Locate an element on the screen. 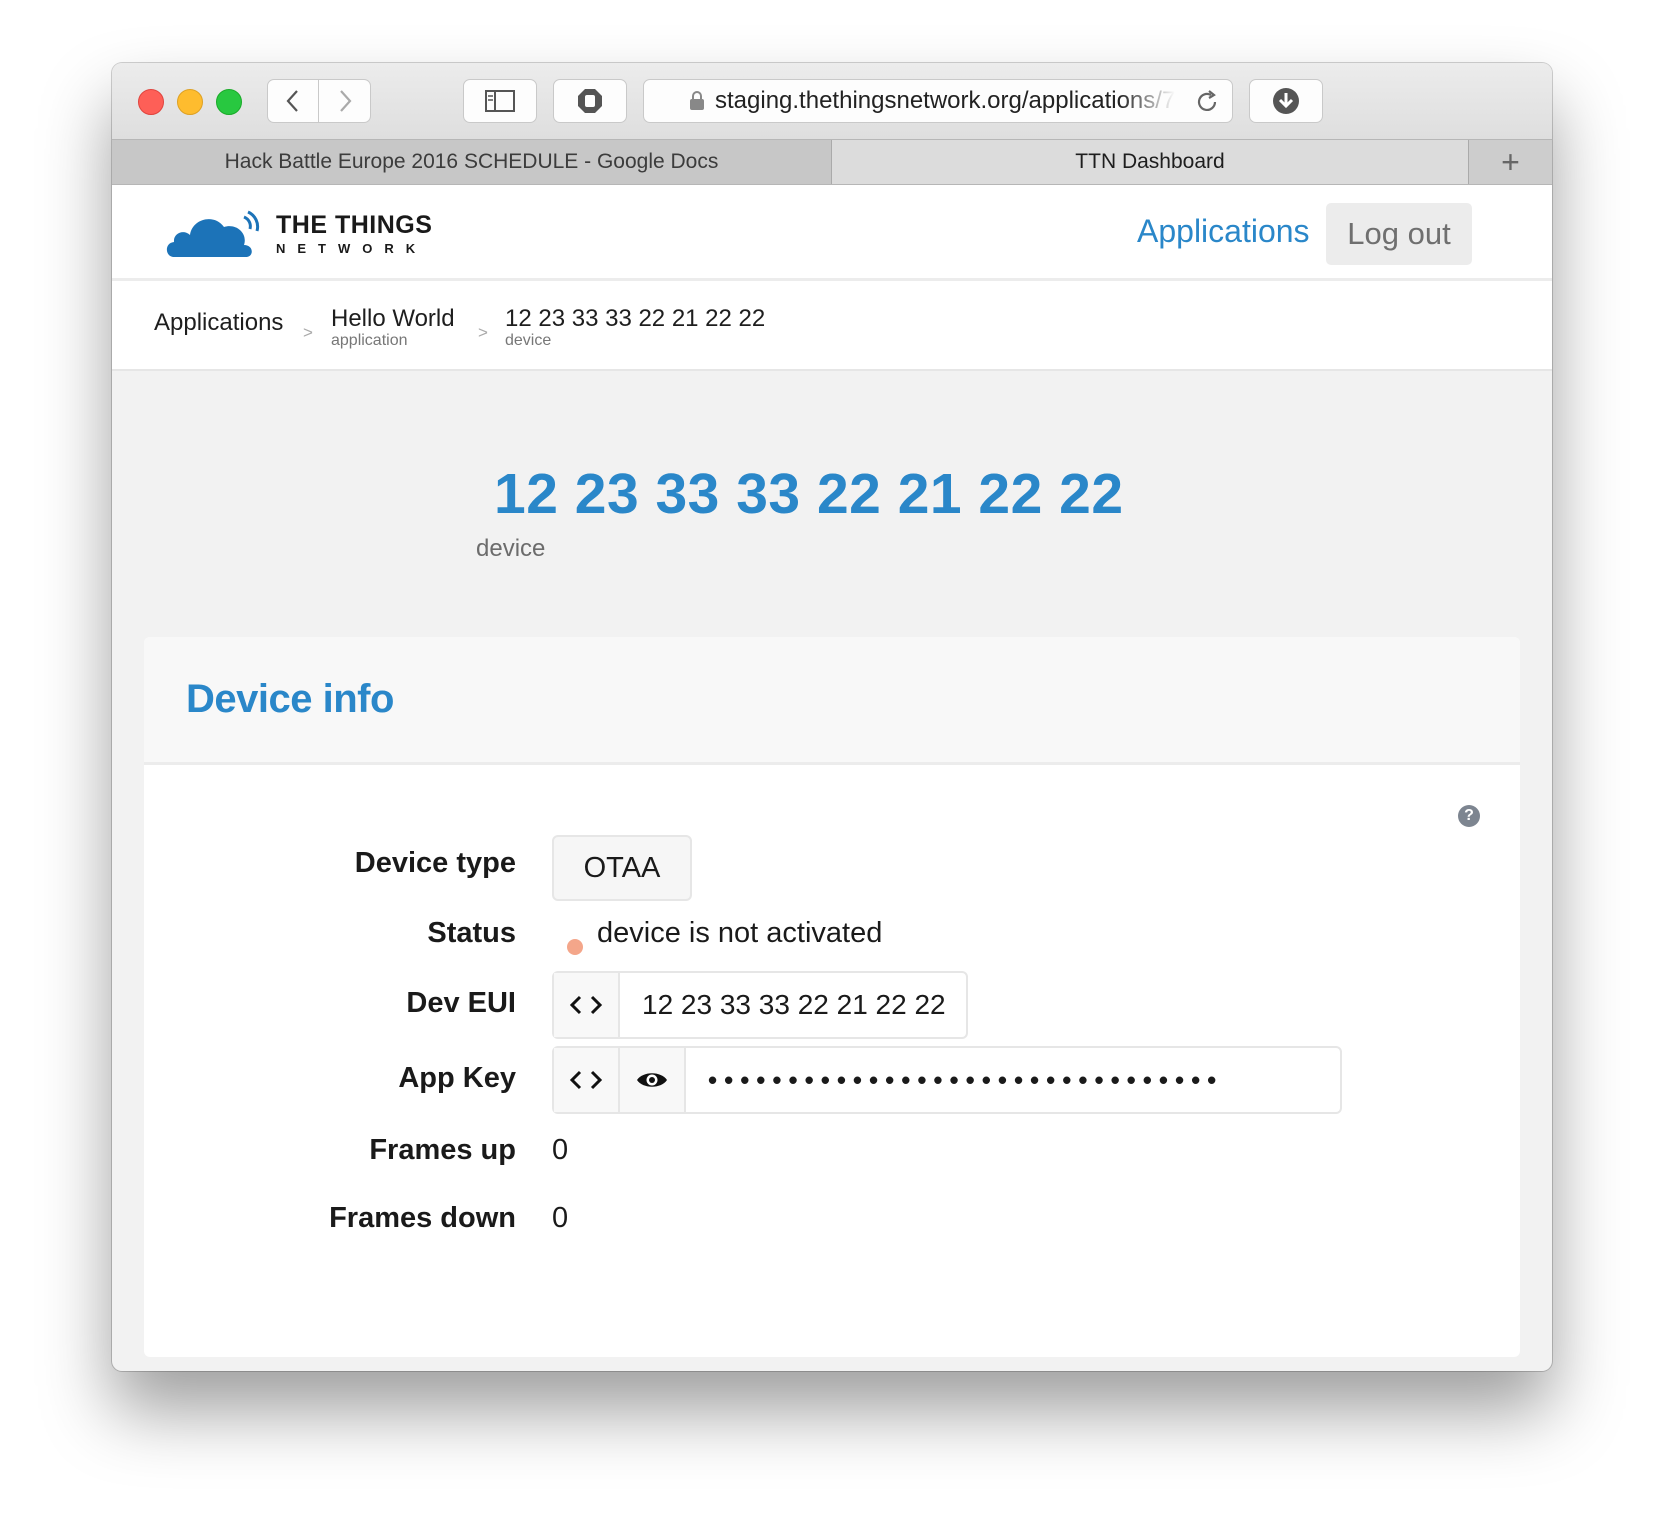  frames-down-label: Frames down is located at coordinates (422, 1218).